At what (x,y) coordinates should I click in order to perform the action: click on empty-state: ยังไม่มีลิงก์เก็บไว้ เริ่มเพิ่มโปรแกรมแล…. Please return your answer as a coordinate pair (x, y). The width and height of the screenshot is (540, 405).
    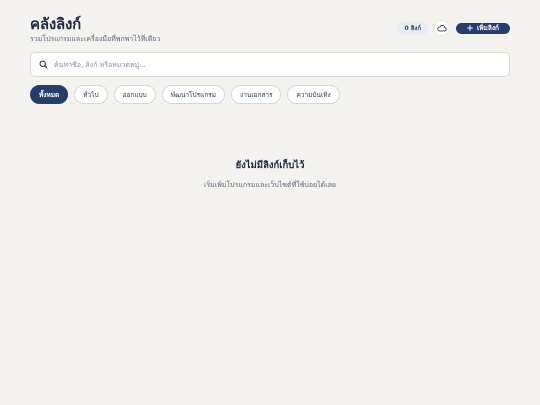
    Looking at the image, I should click on (270, 174).